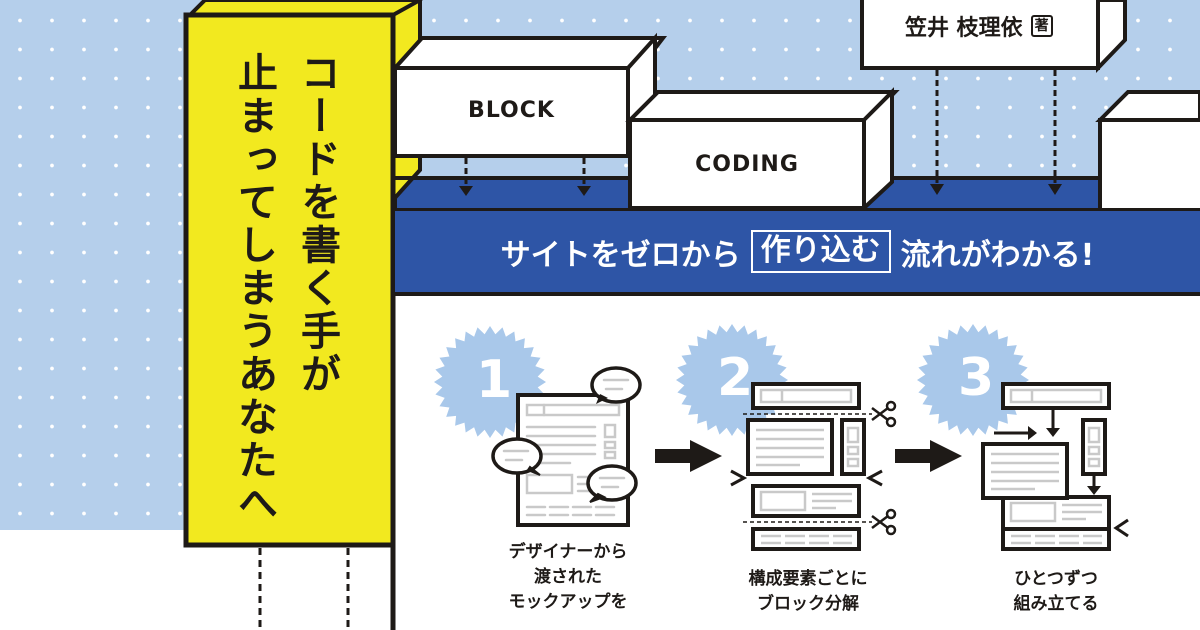  What do you see at coordinates (964, 28) in the screenshot?
I see `author-name: 笠井 枝理依` at bounding box center [964, 28].